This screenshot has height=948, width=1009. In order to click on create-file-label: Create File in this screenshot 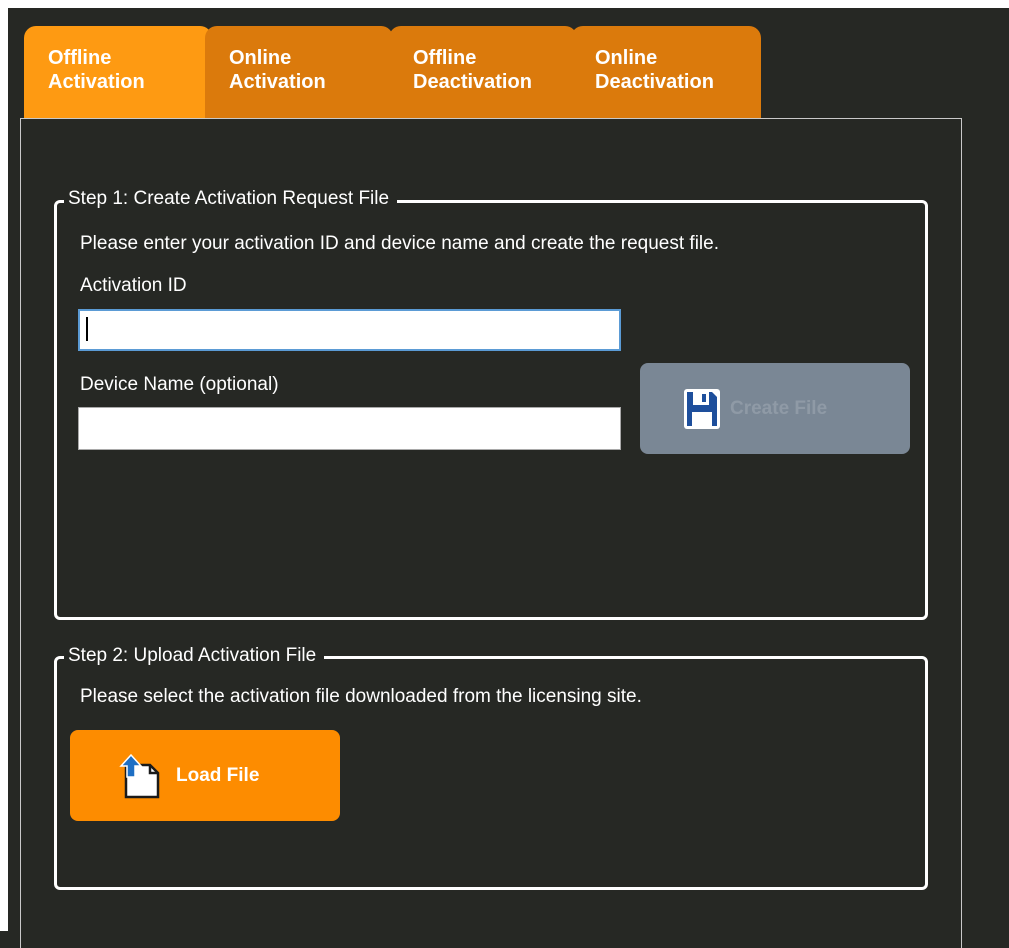, I will do `click(779, 408)`.